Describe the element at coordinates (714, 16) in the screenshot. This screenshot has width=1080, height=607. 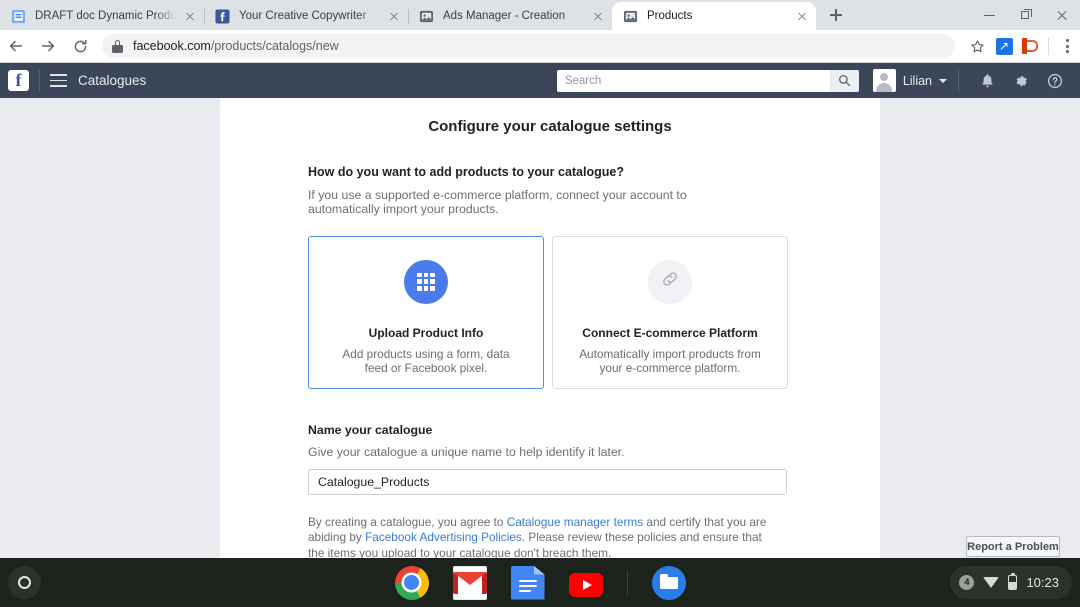
I see `browser-tab-4: Products` at that location.